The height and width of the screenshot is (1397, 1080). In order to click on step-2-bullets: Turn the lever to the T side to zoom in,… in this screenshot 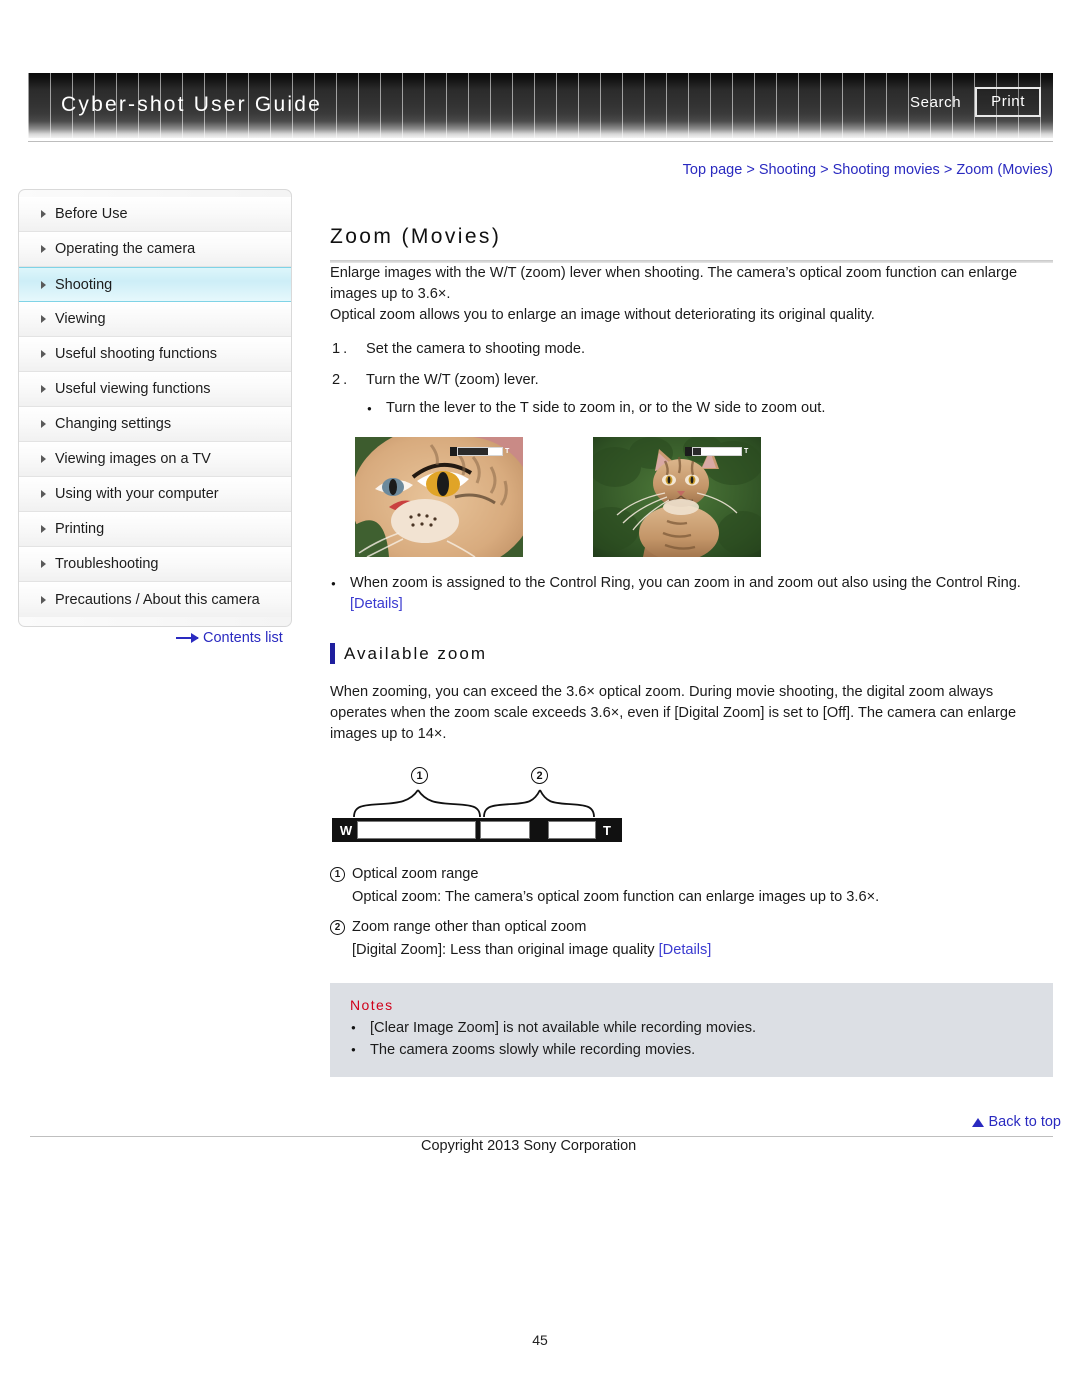, I will do `click(709, 408)`.